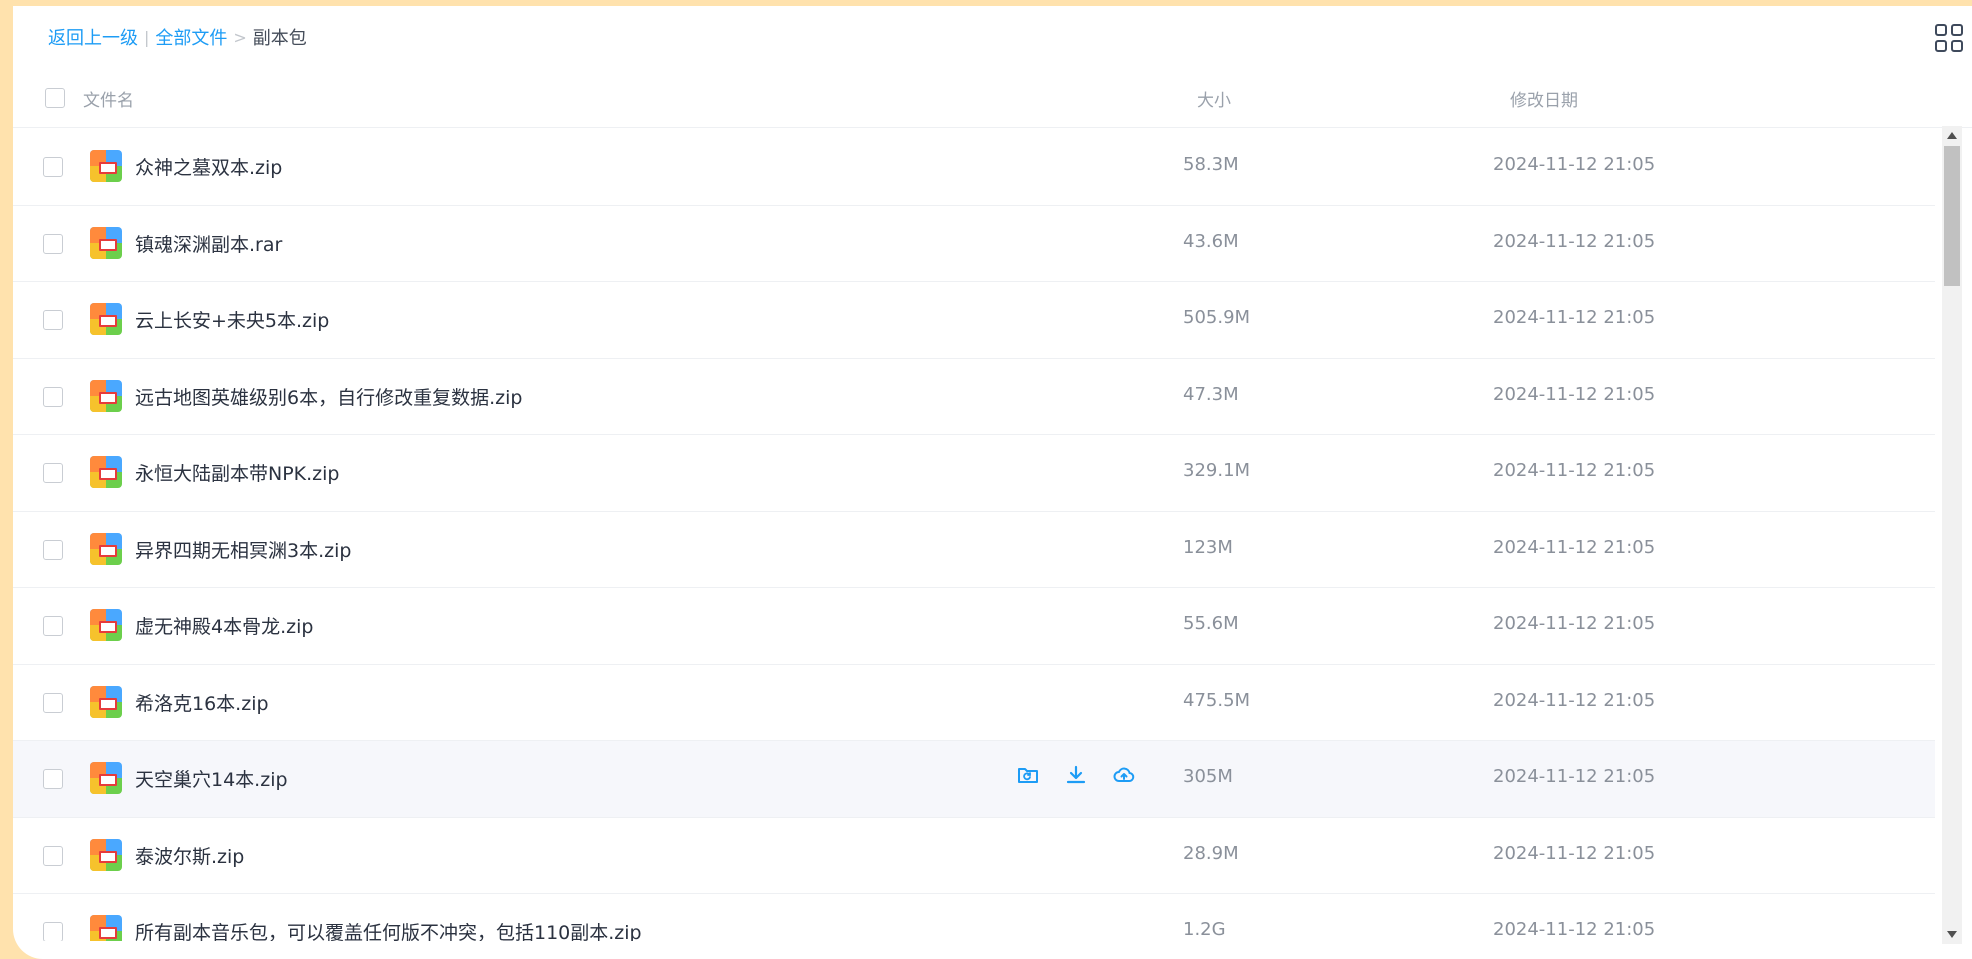 This screenshot has width=1972, height=959. Describe the element at coordinates (208, 166) in the screenshot. I see `file-name: 众神之墓双本.zip` at that location.